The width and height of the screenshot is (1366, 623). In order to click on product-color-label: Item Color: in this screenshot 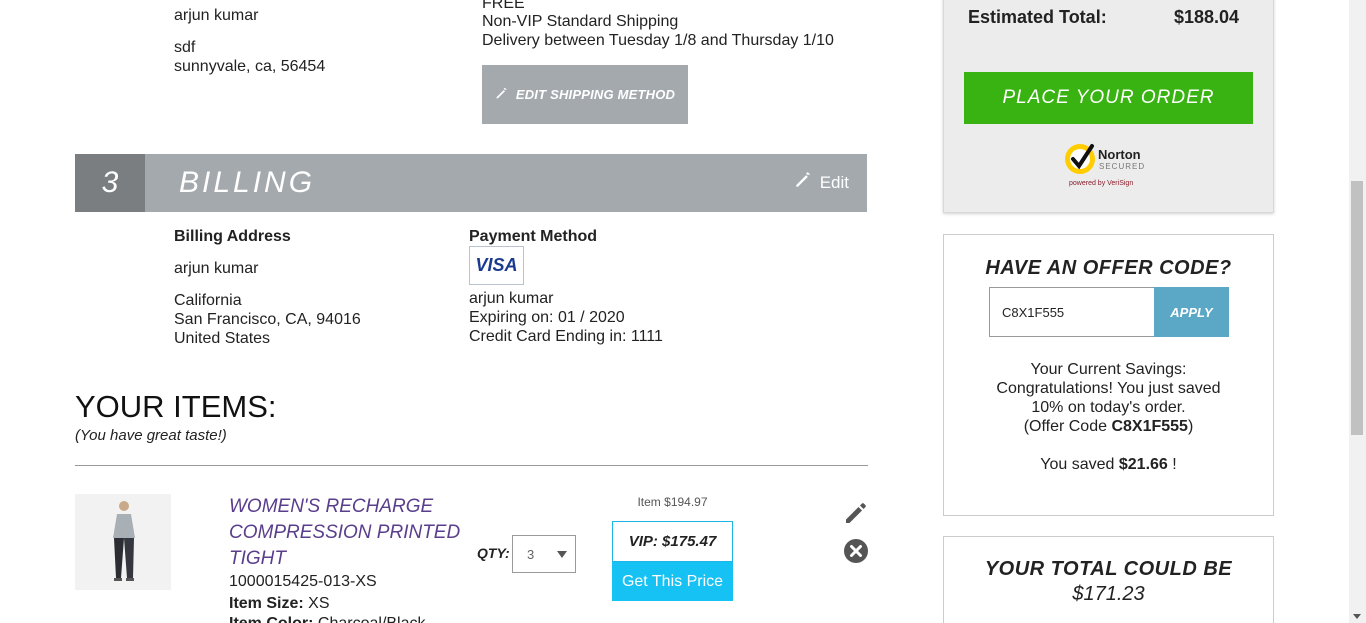, I will do `click(271, 619)`.